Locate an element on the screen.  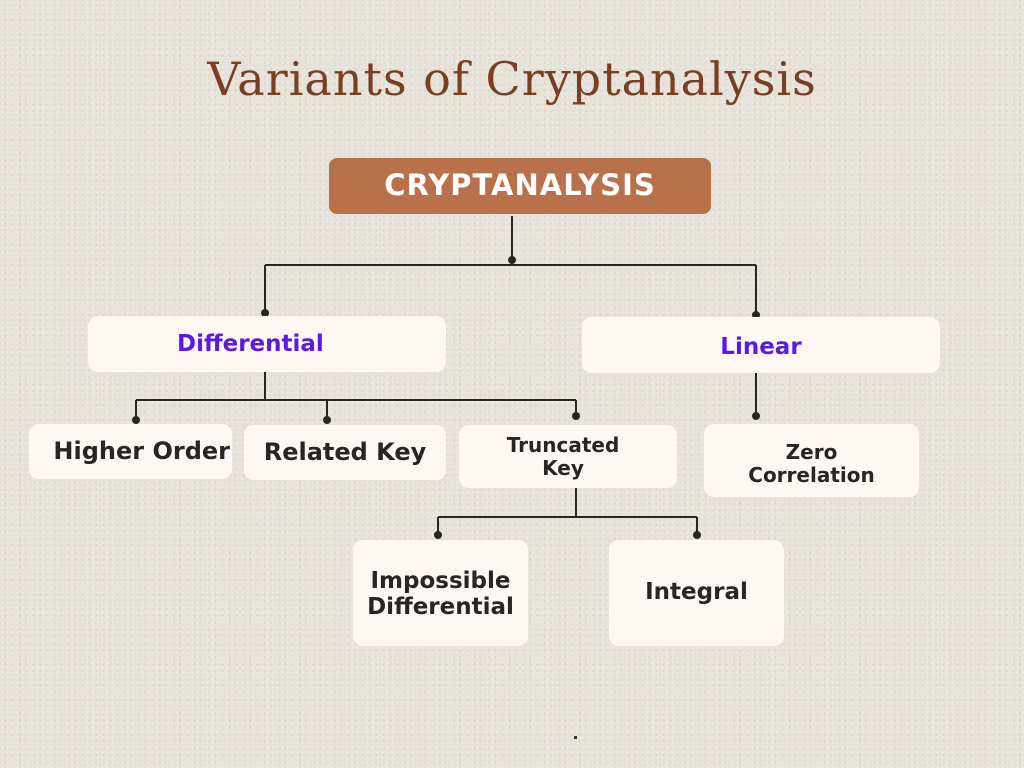
node-label: CRYPTANALYSIS is located at coordinates (520, 185).